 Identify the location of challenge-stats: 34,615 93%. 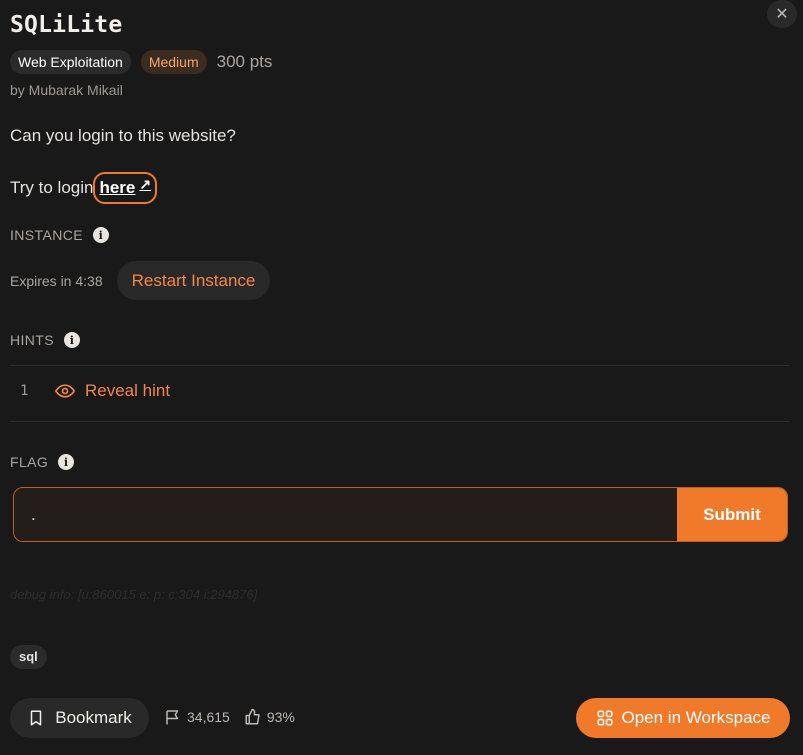
(229, 717).